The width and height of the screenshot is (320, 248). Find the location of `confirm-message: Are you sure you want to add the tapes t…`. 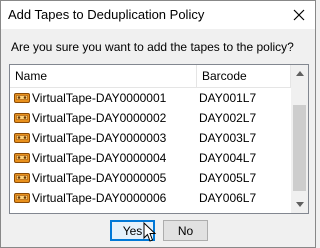

confirm-message: Are you sure you want to add the tapes t… is located at coordinates (152, 47).